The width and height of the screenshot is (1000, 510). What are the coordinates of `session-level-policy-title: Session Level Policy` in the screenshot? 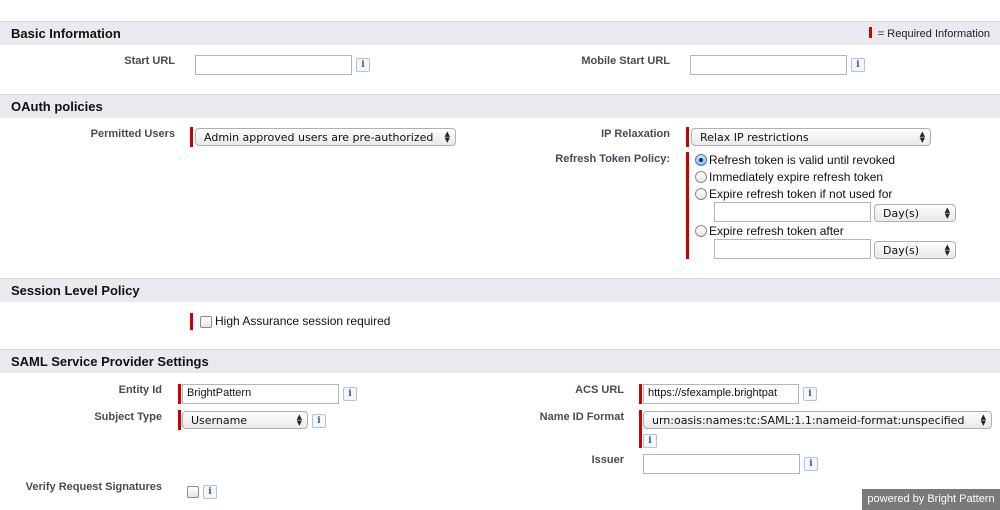 It's located at (75, 290).